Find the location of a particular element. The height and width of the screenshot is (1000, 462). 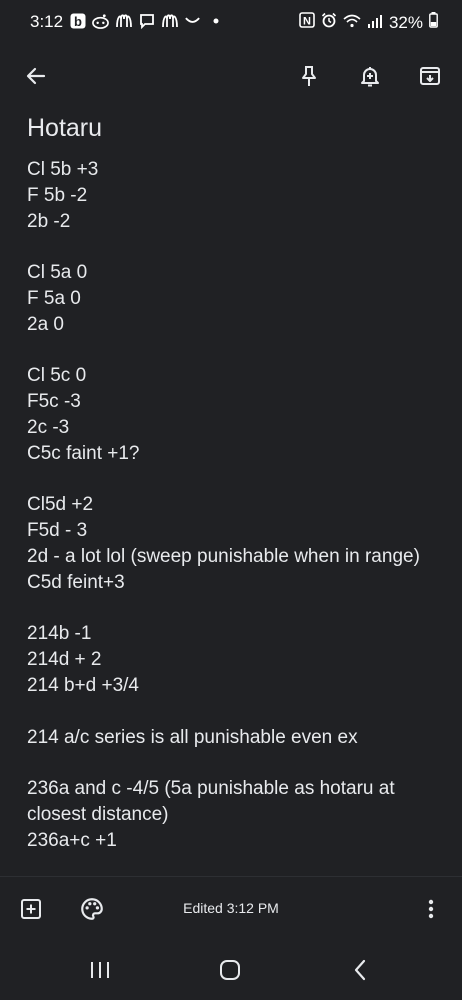

nav-back-button is located at coordinates (360, 970).